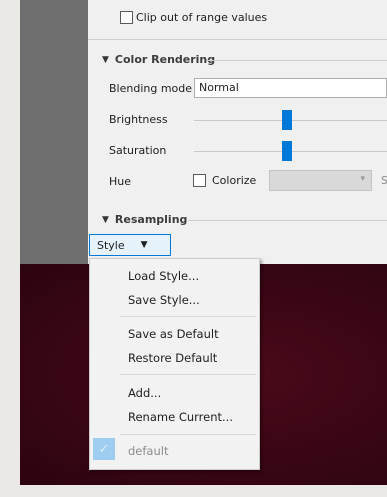 The width and height of the screenshot is (387, 497). Describe the element at coordinates (138, 119) in the screenshot. I see `brightness-label: Brightness` at that location.